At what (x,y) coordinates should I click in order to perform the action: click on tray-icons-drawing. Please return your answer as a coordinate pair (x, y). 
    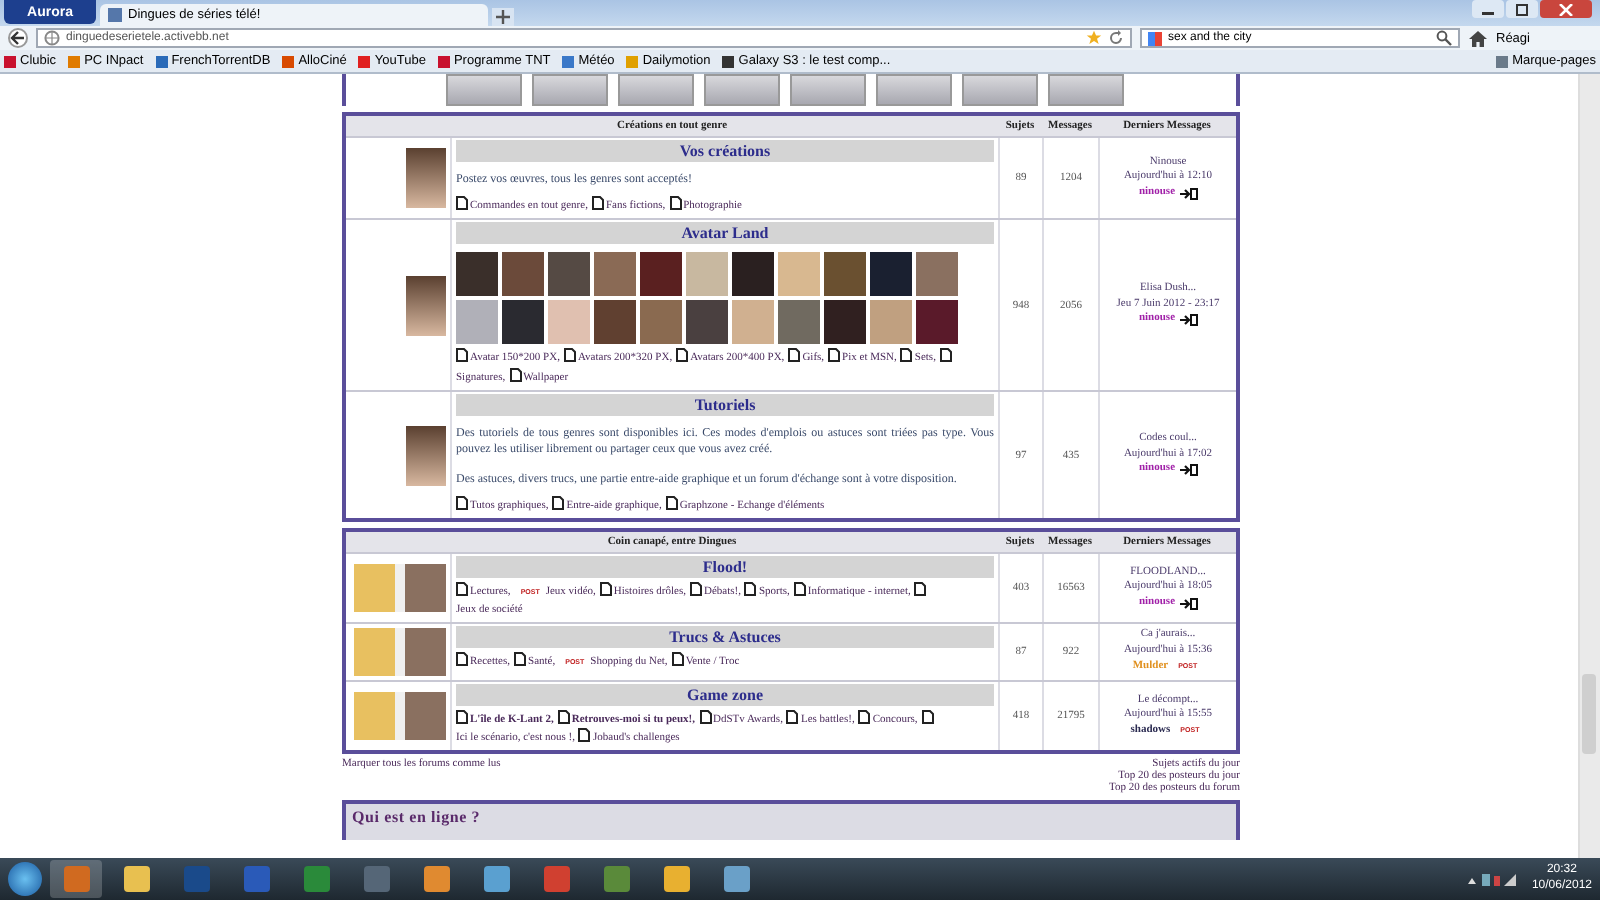
    Looking at the image, I should click on (1491, 879).